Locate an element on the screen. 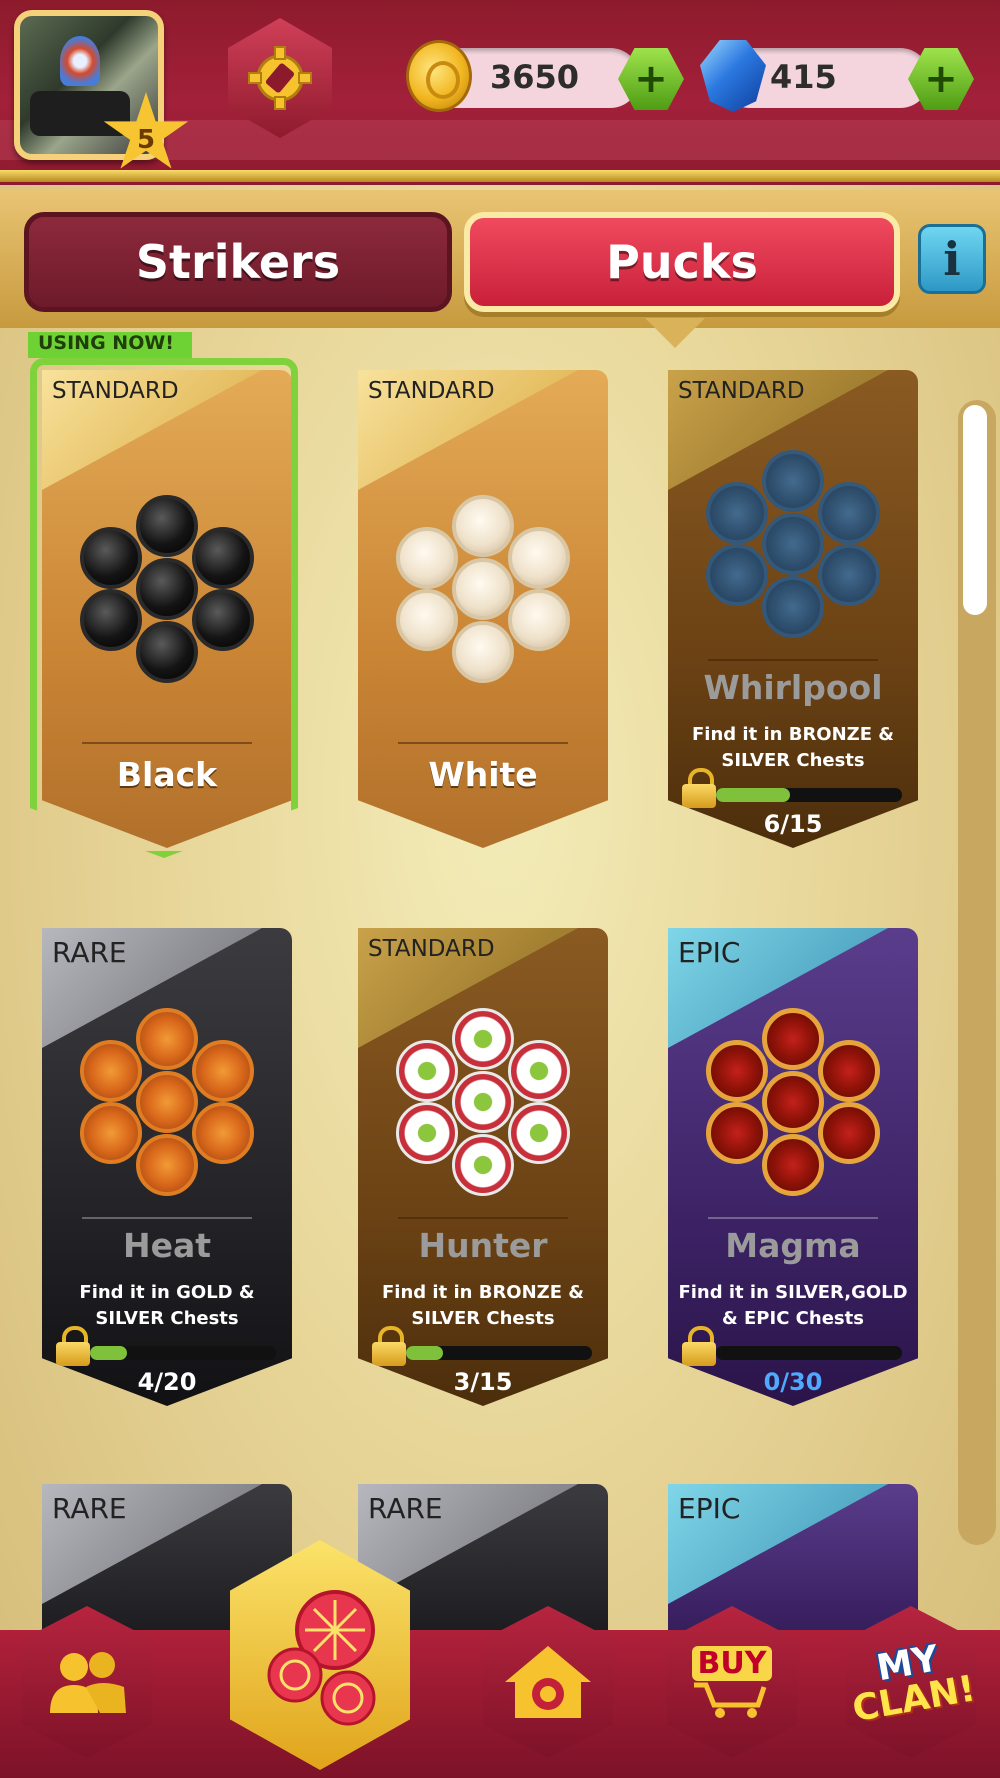  tab-strikers: Strikers is located at coordinates (238, 262).